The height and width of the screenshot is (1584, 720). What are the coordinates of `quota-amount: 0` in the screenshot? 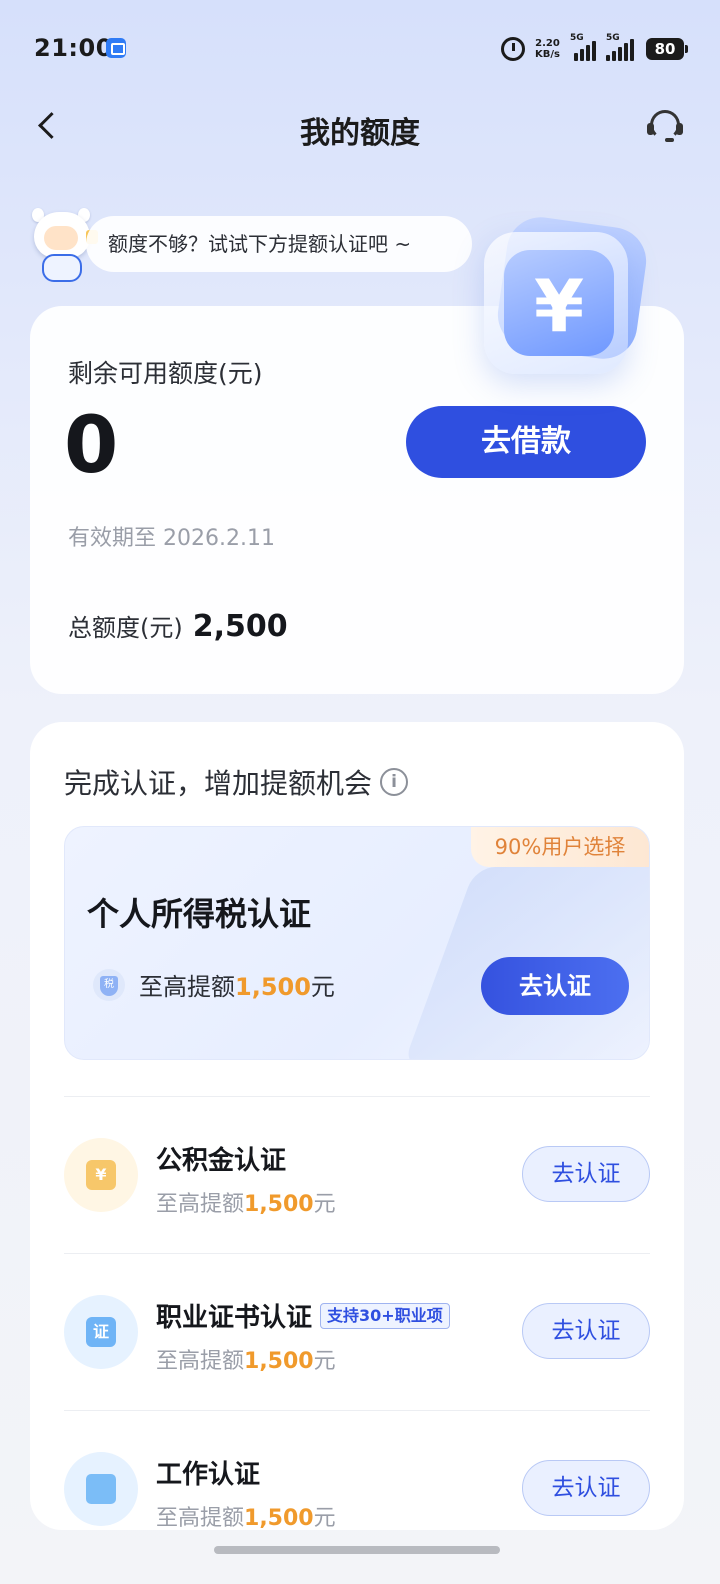 It's located at (91, 446).